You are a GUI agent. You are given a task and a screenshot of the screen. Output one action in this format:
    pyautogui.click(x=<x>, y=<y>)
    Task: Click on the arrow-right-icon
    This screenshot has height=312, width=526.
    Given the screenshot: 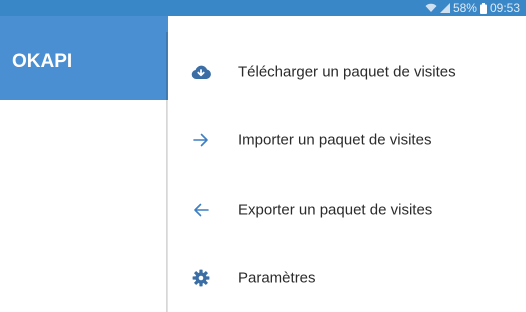 What is the action you would take?
    pyautogui.click(x=201, y=140)
    